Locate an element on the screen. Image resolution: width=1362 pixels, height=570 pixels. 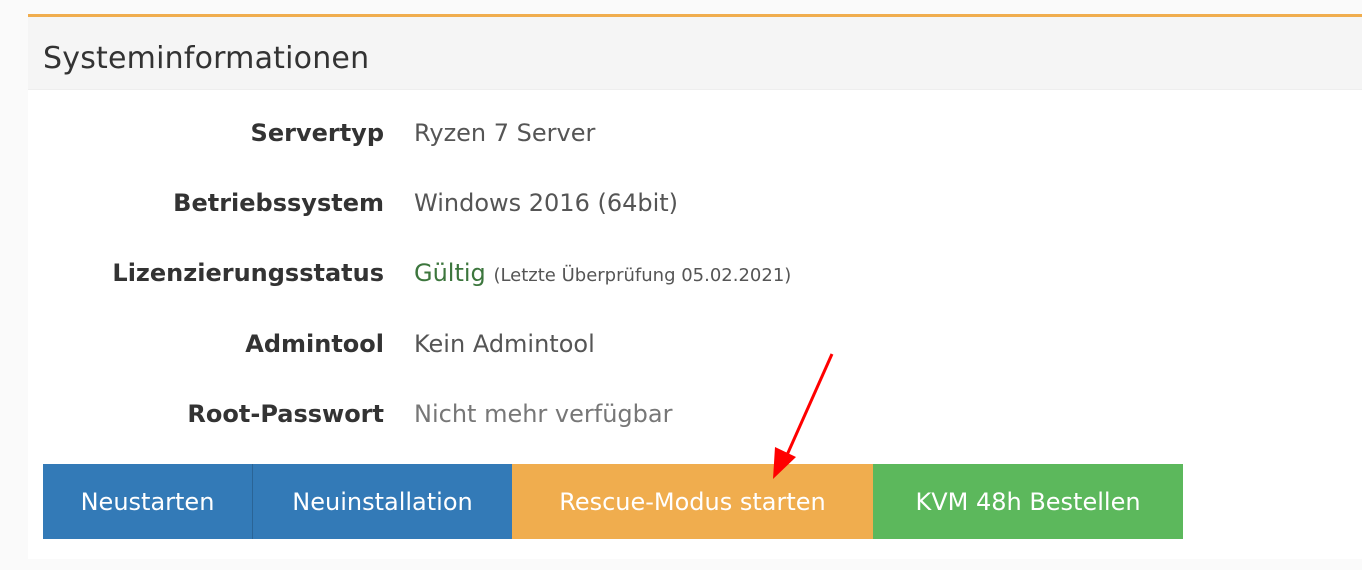
lizenzierungsstatus-value: Gültig (Letzte Überprüfung 05.02.2021) is located at coordinates (602, 274).